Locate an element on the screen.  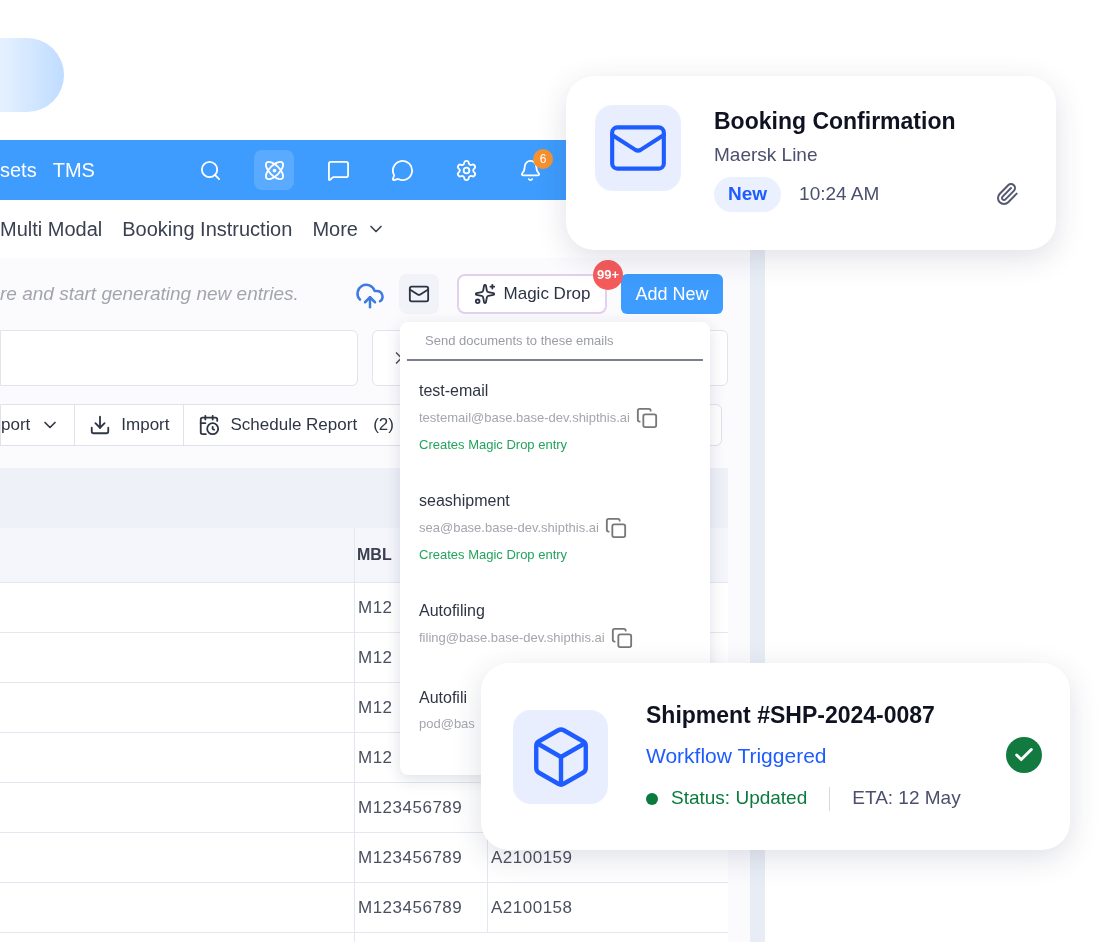
email-entry-name: test-email is located at coordinates (561, 391).